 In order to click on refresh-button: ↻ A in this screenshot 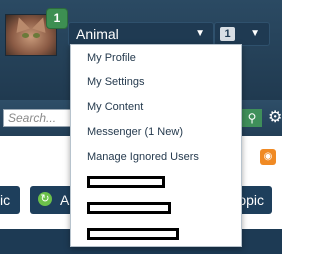, I will do `click(52, 200)`.